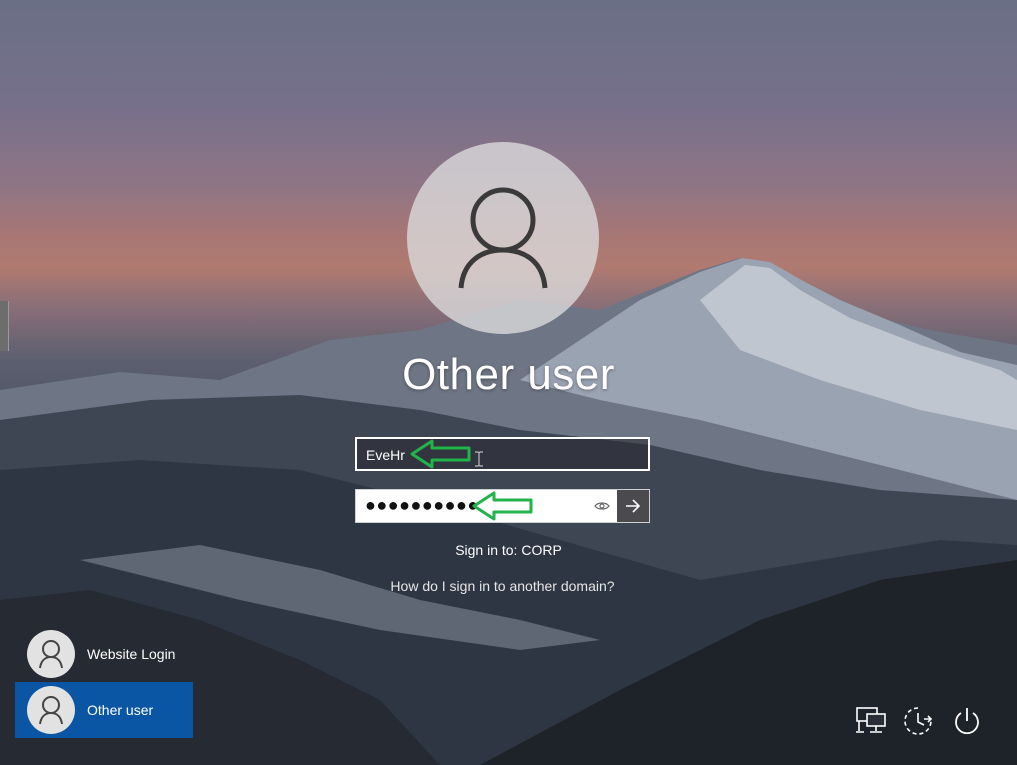 Image resolution: width=1017 pixels, height=765 pixels. I want to click on side-edge-tab, so click(4, 326).